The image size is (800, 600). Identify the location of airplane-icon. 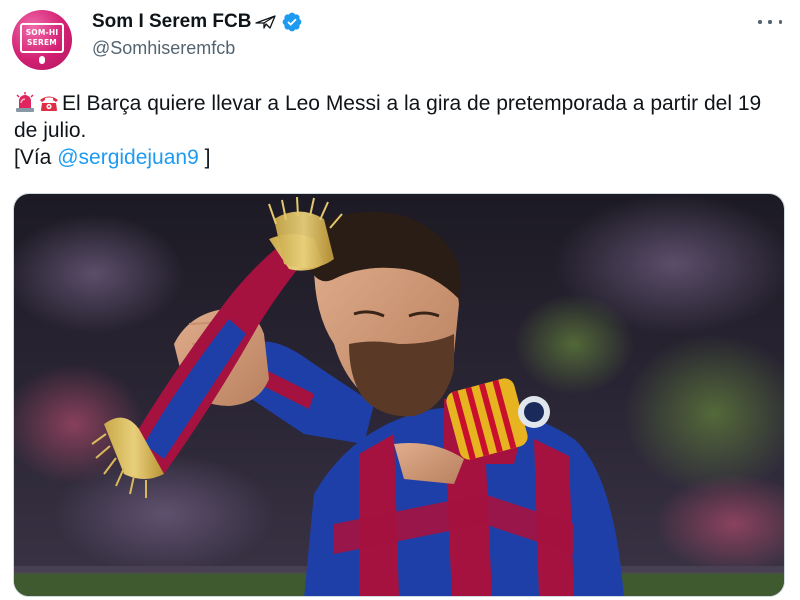
(266, 22).